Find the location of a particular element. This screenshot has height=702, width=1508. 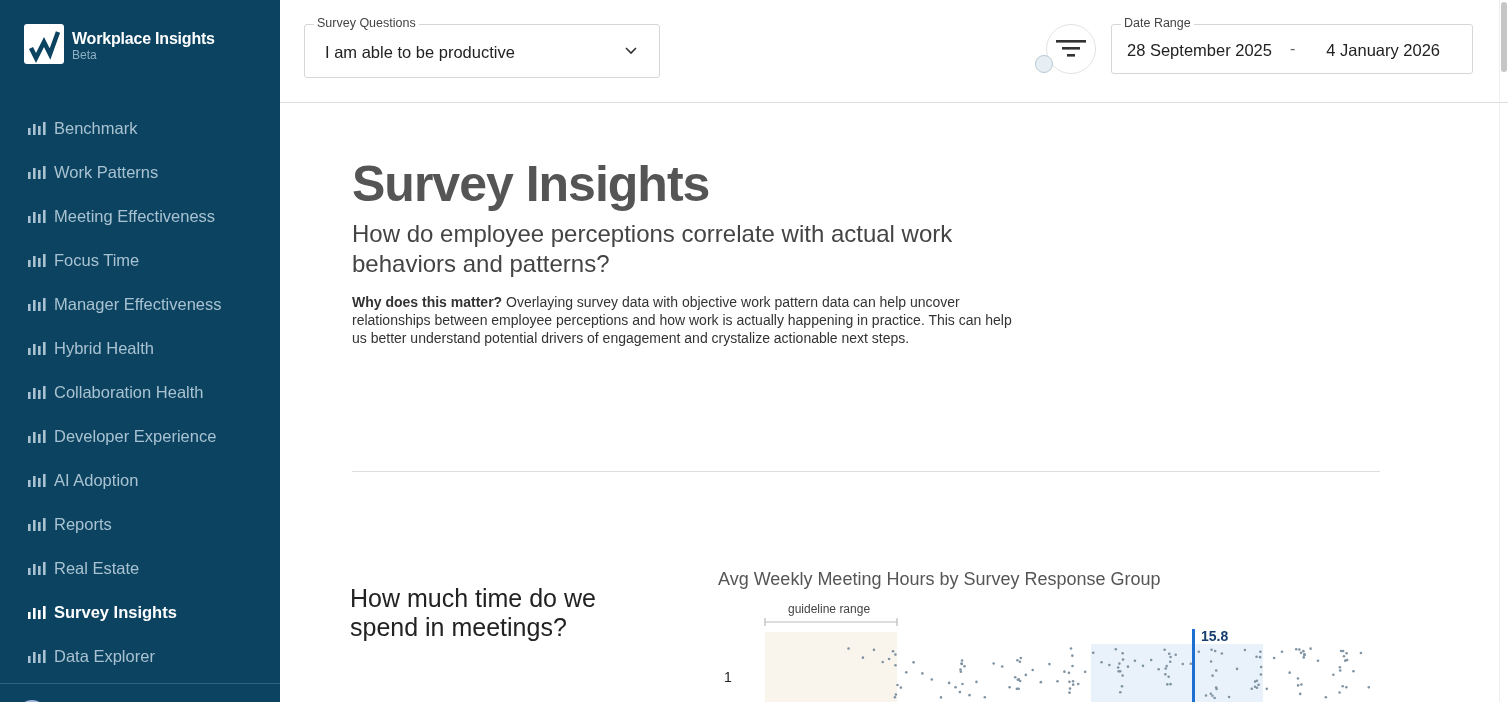

logo-icon is located at coordinates (44, 44).